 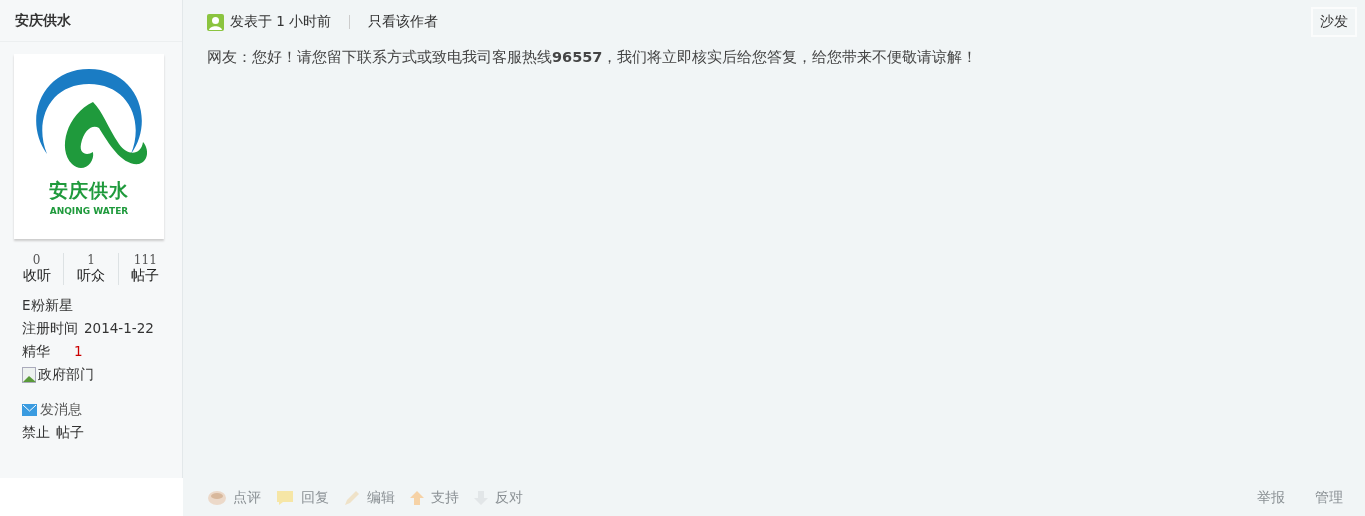 What do you see at coordinates (29, 410) in the screenshot?
I see `envelope-icon` at bounding box center [29, 410].